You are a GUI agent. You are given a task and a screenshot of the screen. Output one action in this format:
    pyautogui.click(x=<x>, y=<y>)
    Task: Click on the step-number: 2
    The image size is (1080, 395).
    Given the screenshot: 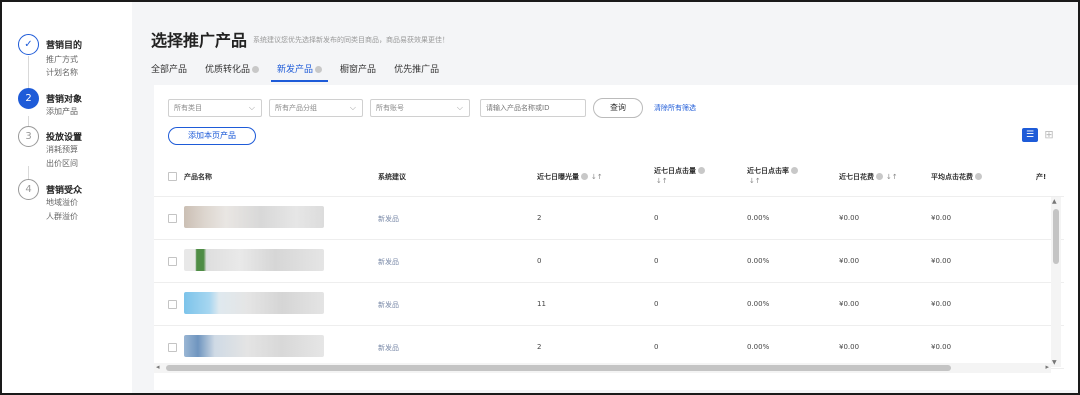 What is the action you would take?
    pyautogui.click(x=28, y=98)
    